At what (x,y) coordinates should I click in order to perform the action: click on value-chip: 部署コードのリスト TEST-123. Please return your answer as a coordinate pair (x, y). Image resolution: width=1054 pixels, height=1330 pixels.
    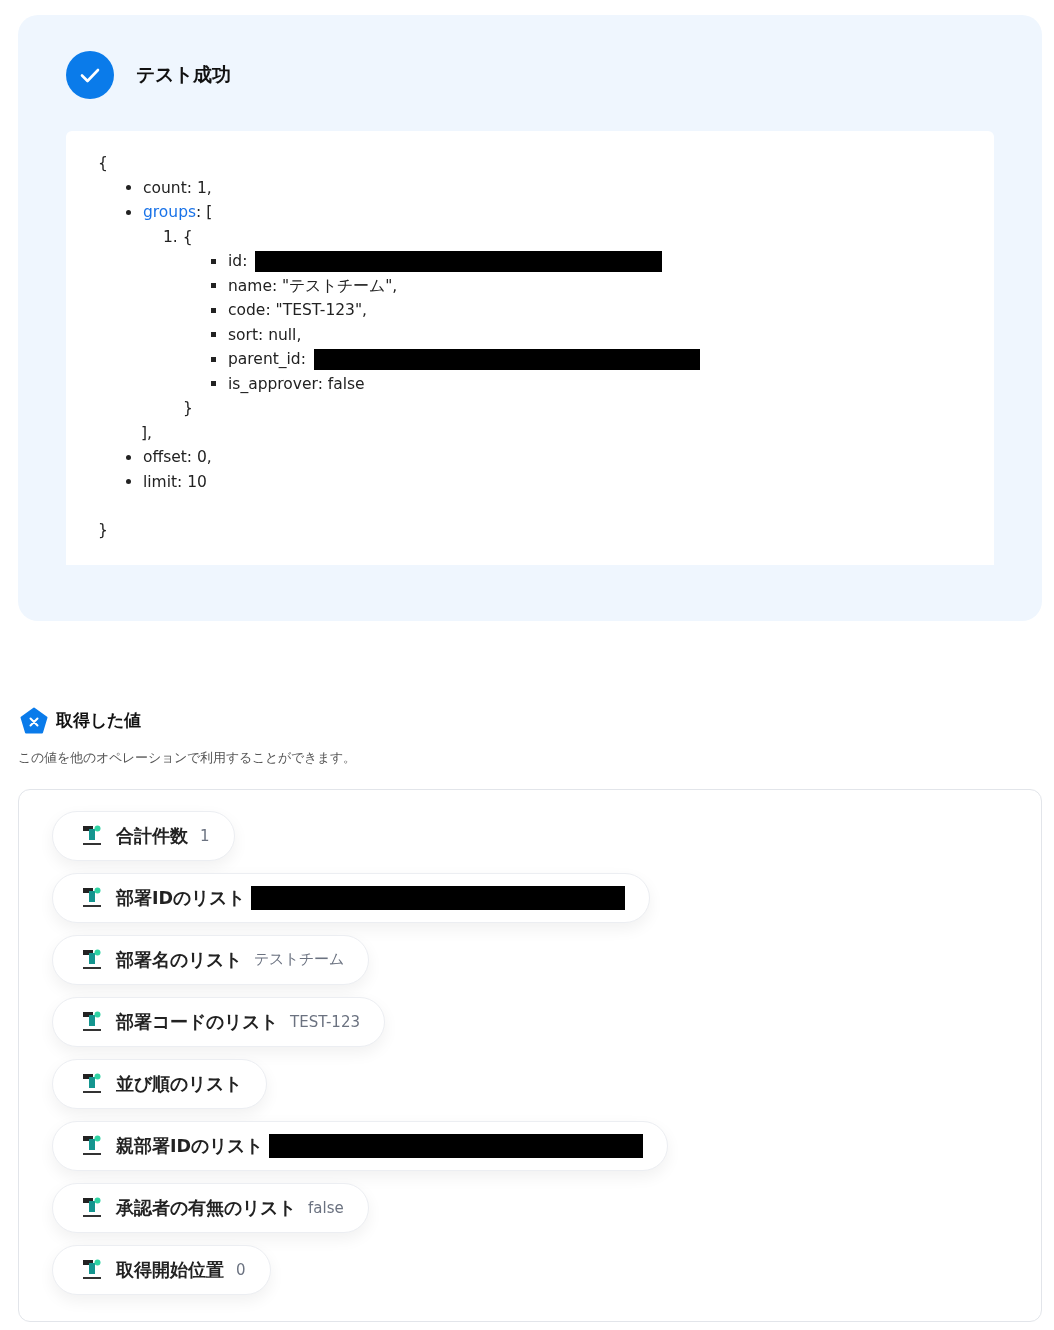
    Looking at the image, I should click on (218, 1021).